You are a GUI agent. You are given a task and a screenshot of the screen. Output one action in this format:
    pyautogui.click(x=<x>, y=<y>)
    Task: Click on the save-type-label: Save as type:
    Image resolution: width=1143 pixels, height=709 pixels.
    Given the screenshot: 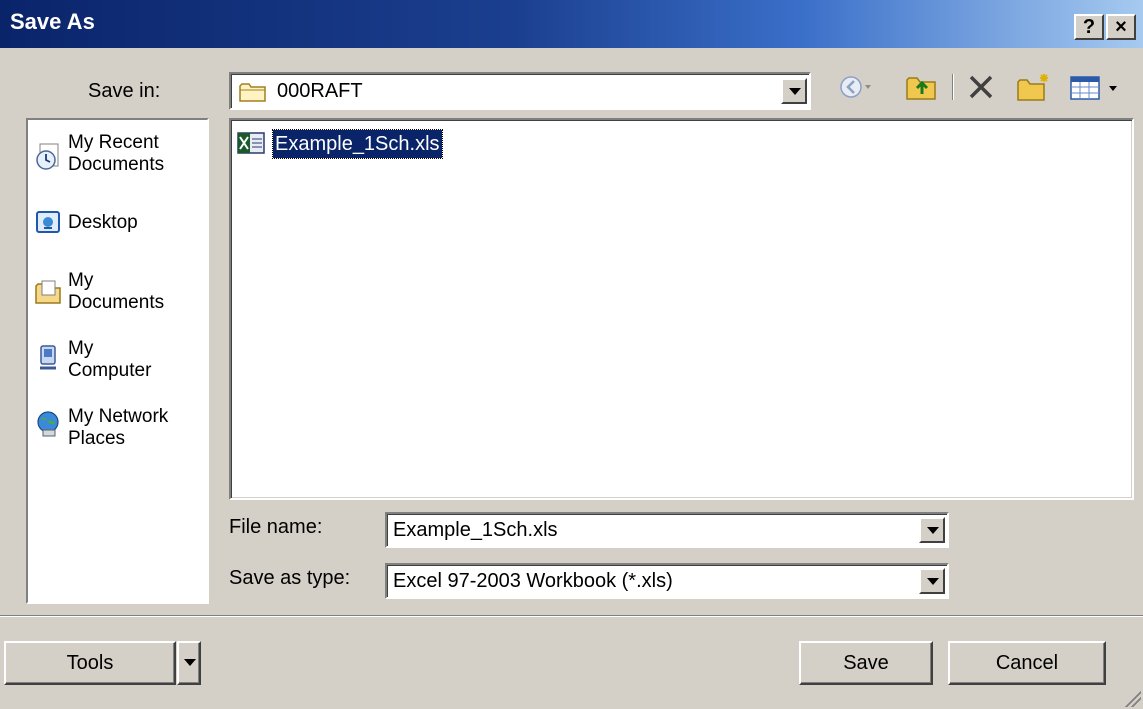 What is the action you would take?
    pyautogui.click(x=290, y=578)
    